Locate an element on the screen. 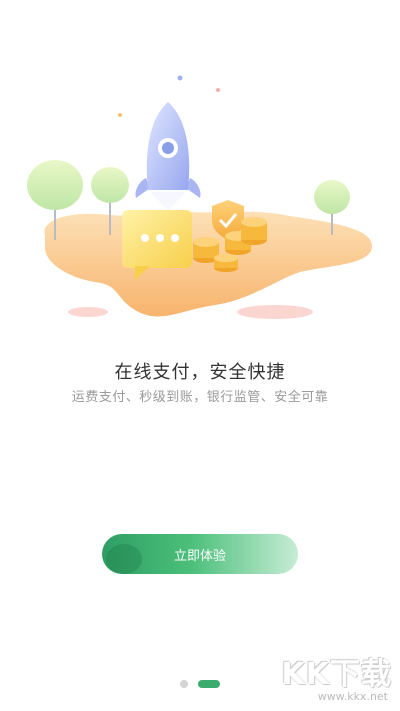 The image size is (400, 711). watermark-text: KK下载 is located at coordinates (336, 674).